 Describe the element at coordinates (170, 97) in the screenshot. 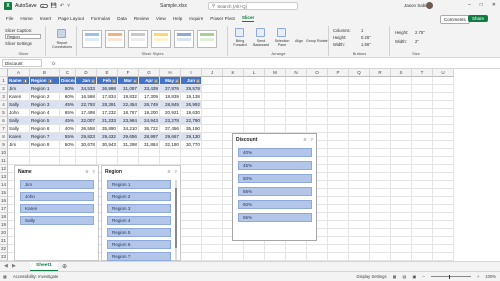

I see `table-cell: 18,839` at that location.